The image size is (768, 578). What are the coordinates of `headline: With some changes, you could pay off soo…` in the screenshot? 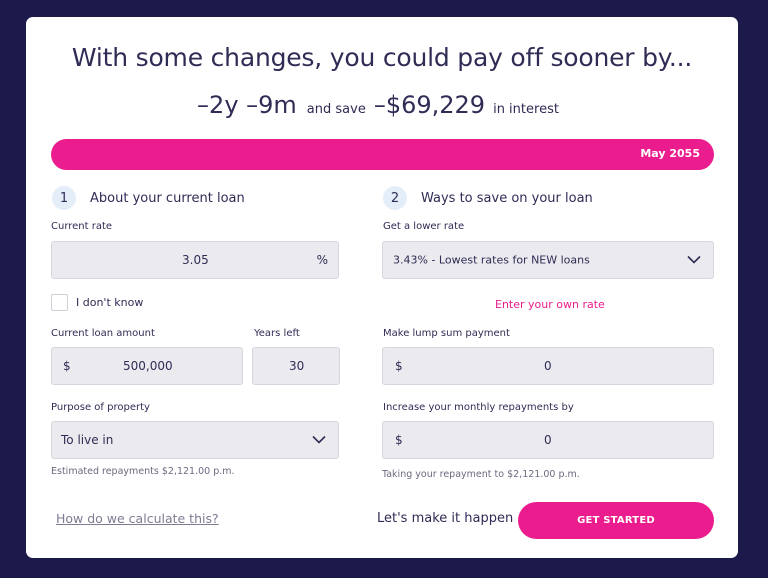 It's located at (382, 57).